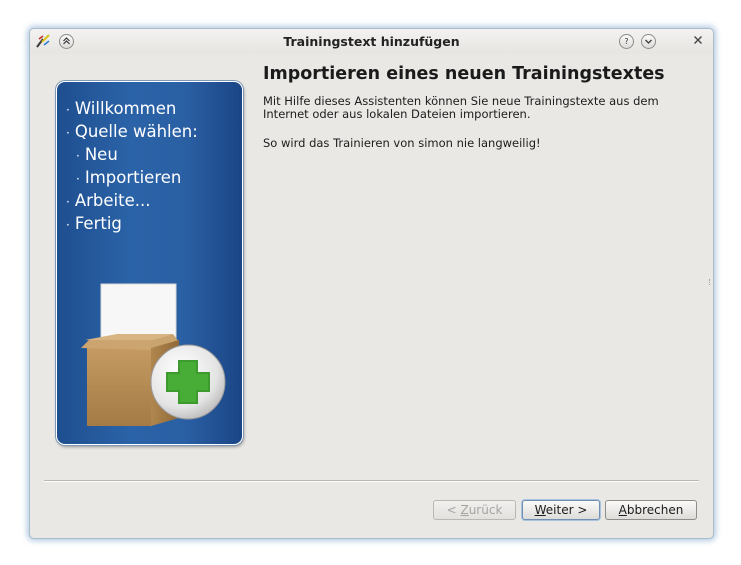 This screenshot has height=565, width=741. What do you see at coordinates (129, 177) in the screenshot?
I see `step-importieren: · Importieren` at bounding box center [129, 177].